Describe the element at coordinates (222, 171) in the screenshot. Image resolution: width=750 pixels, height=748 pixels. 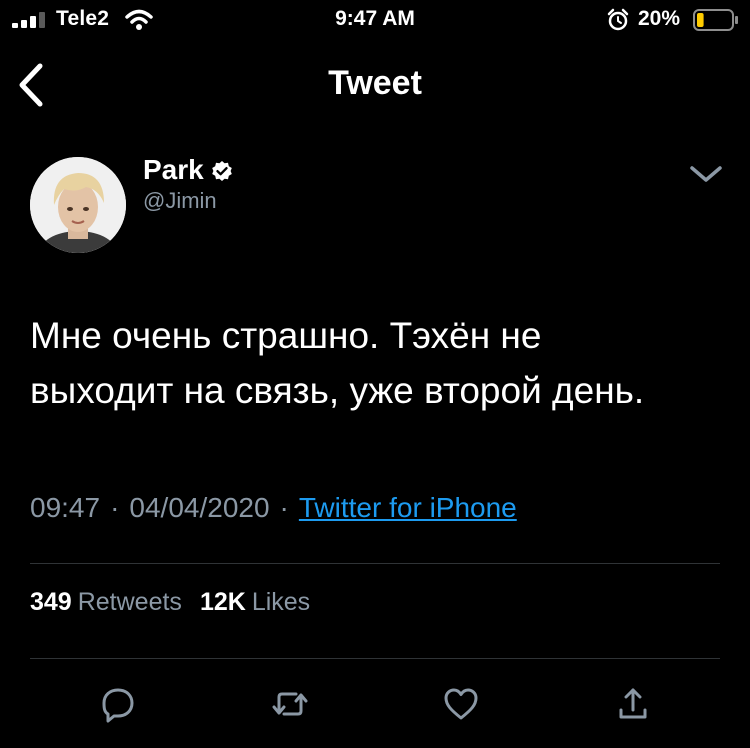
I see `verified-badge-icon` at that location.